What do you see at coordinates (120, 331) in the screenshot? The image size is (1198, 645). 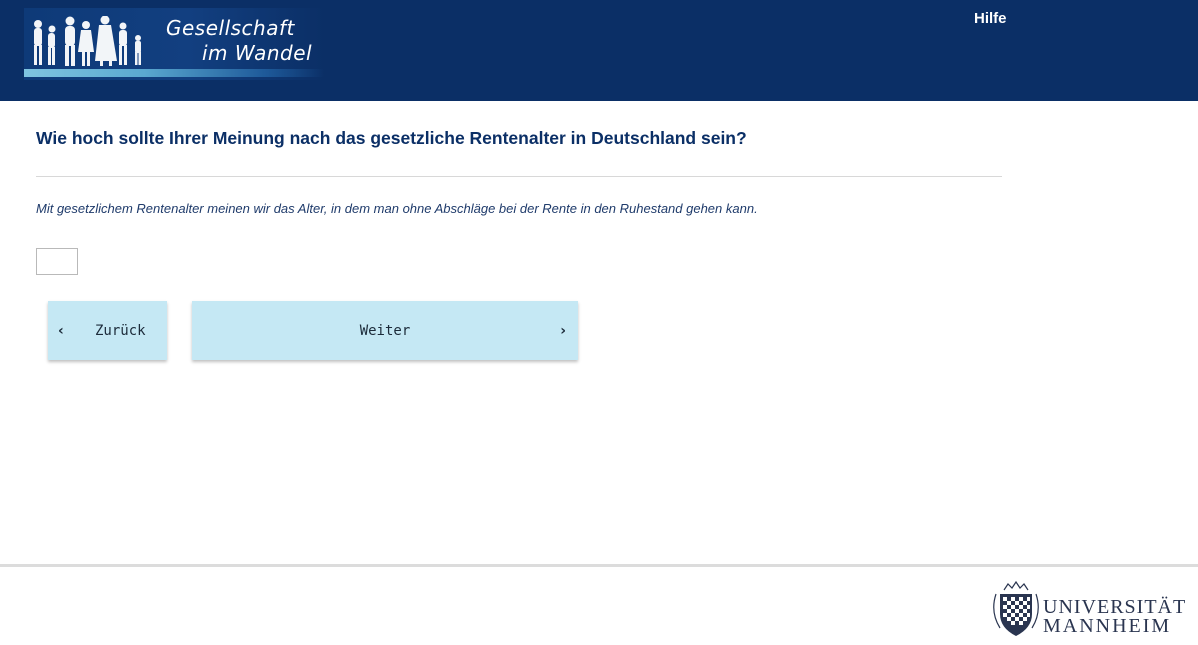 I see `back-button-label: Zurück` at bounding box center [120, 331].